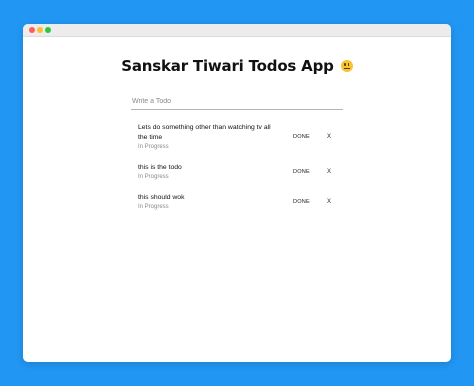 The image size is (474, 386). I want to click on todo-text: this is the todo, so click(160, 167).